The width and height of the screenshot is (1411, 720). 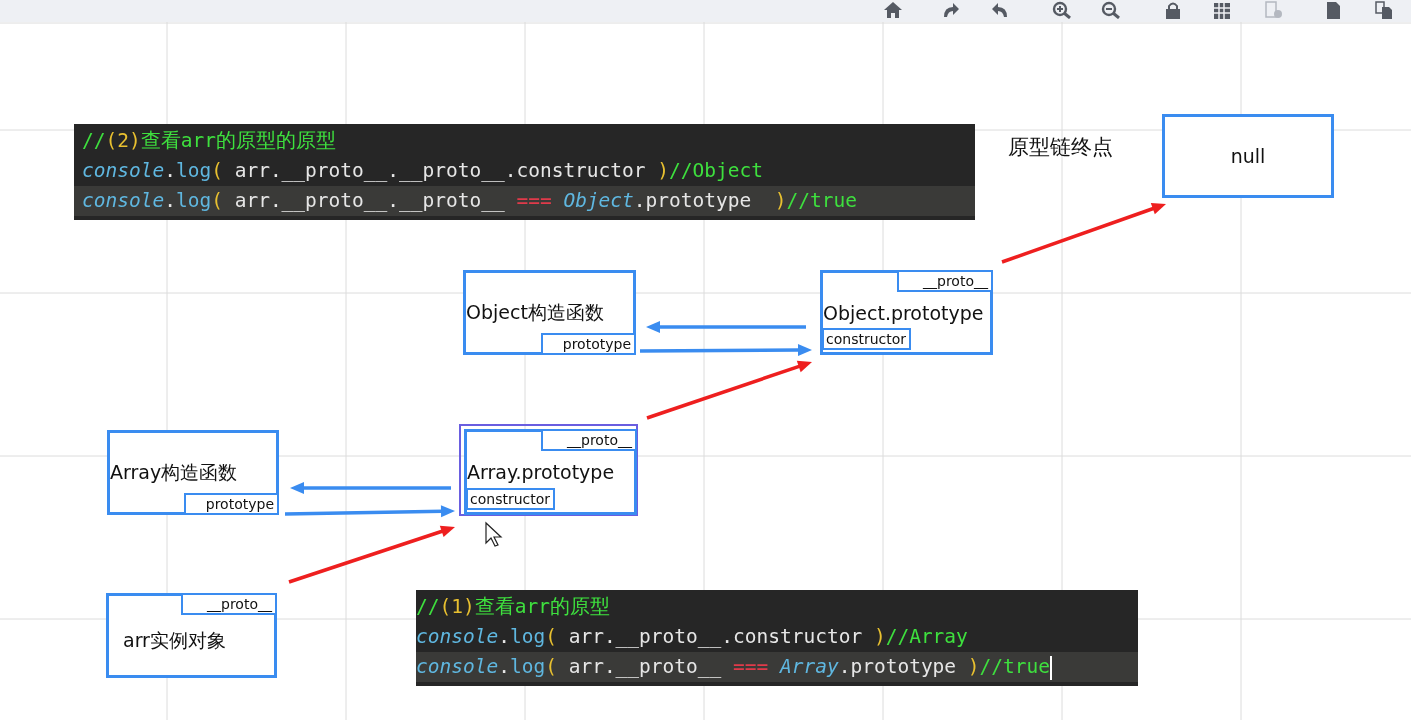 I want to click on node-label: Object构造函数, so click(x=535, y=312).